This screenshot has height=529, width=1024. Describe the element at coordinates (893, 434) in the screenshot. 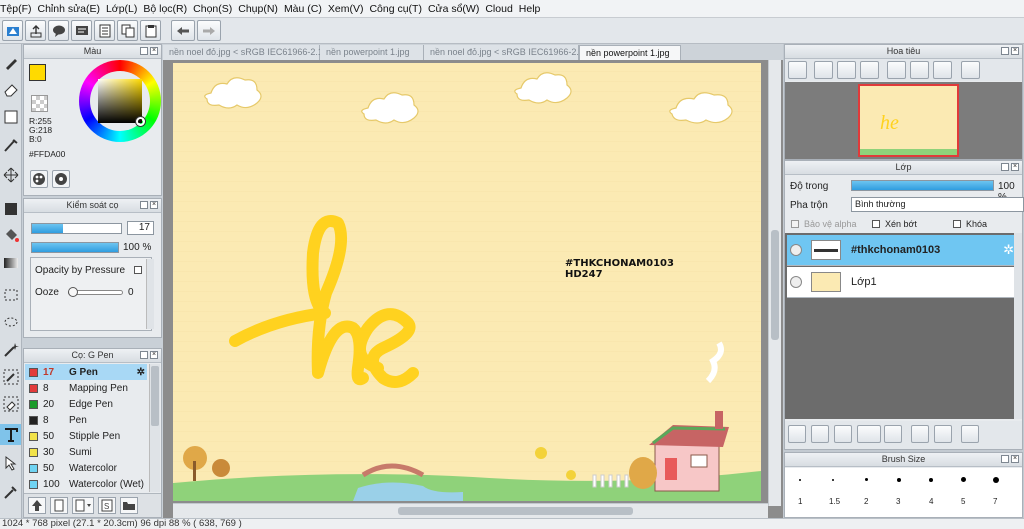

I see `new-folder-icon` at that location.